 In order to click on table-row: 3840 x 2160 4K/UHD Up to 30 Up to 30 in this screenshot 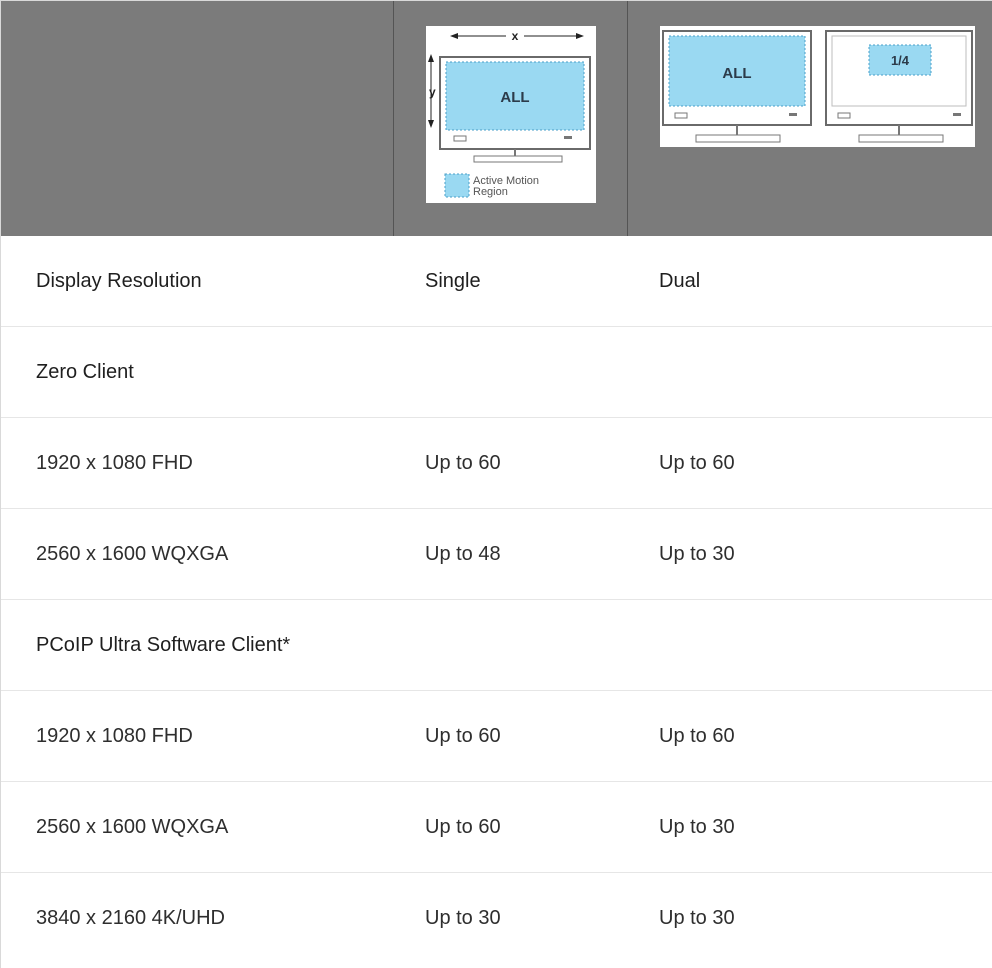, I will do `click(496, 918)`.